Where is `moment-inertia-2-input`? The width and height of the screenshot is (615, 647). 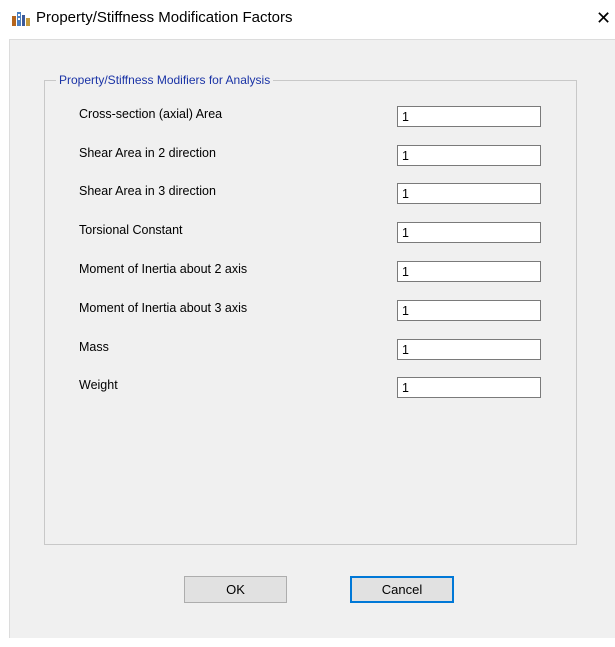 moment-inertia-2-input is located at coordinates (469, 271).